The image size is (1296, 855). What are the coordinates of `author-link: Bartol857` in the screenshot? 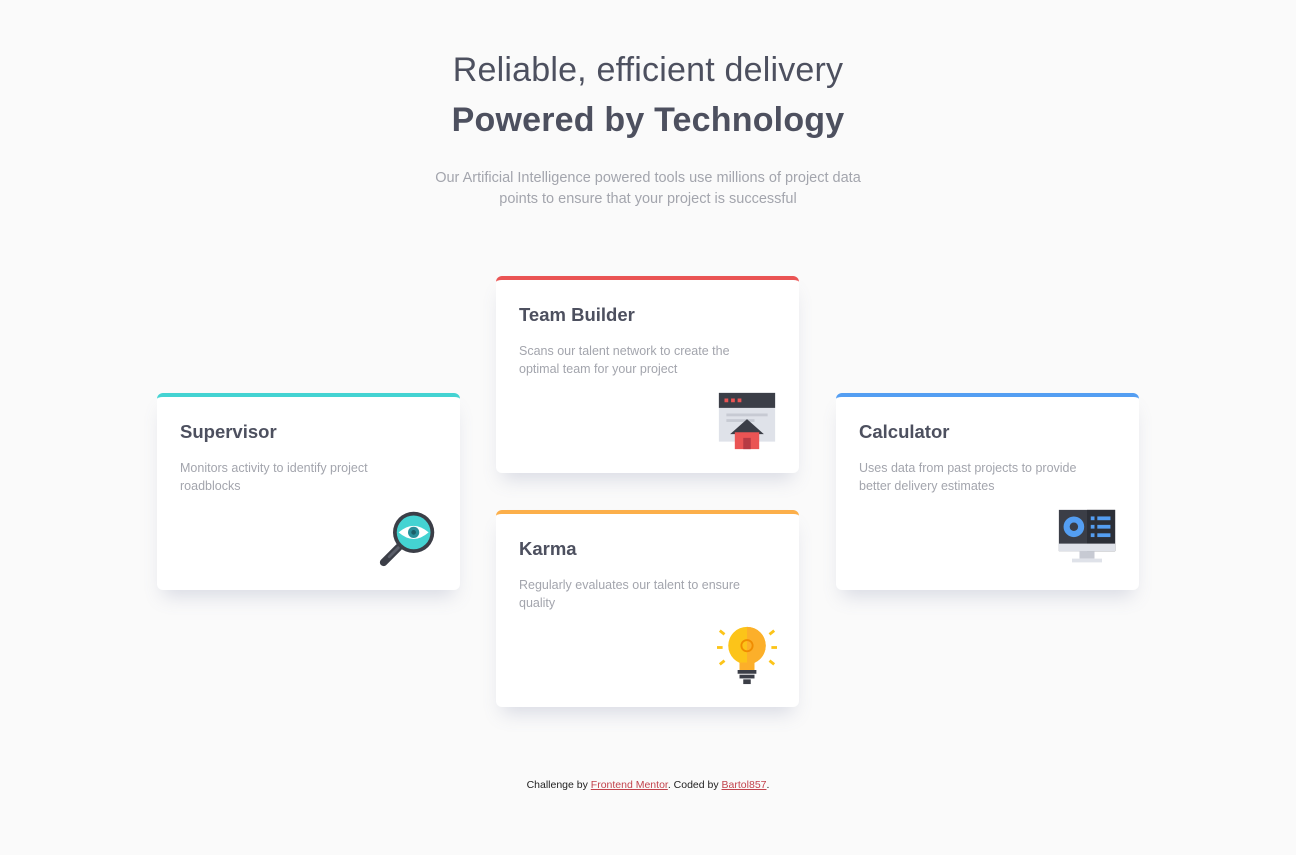 It's located at (744, 785).